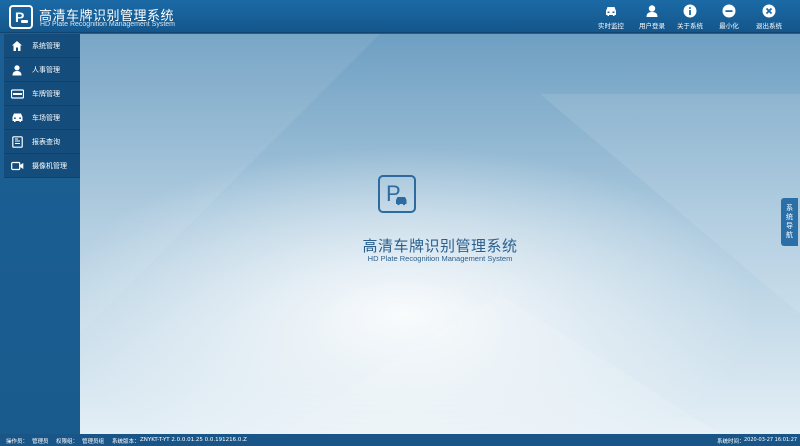 The height and width of the screenshot is (446, 800). I want to click on version-value: ZNYKT-T-YT 2.0.0.01.25 0.0.191216.0.Z, so click(193, 440).